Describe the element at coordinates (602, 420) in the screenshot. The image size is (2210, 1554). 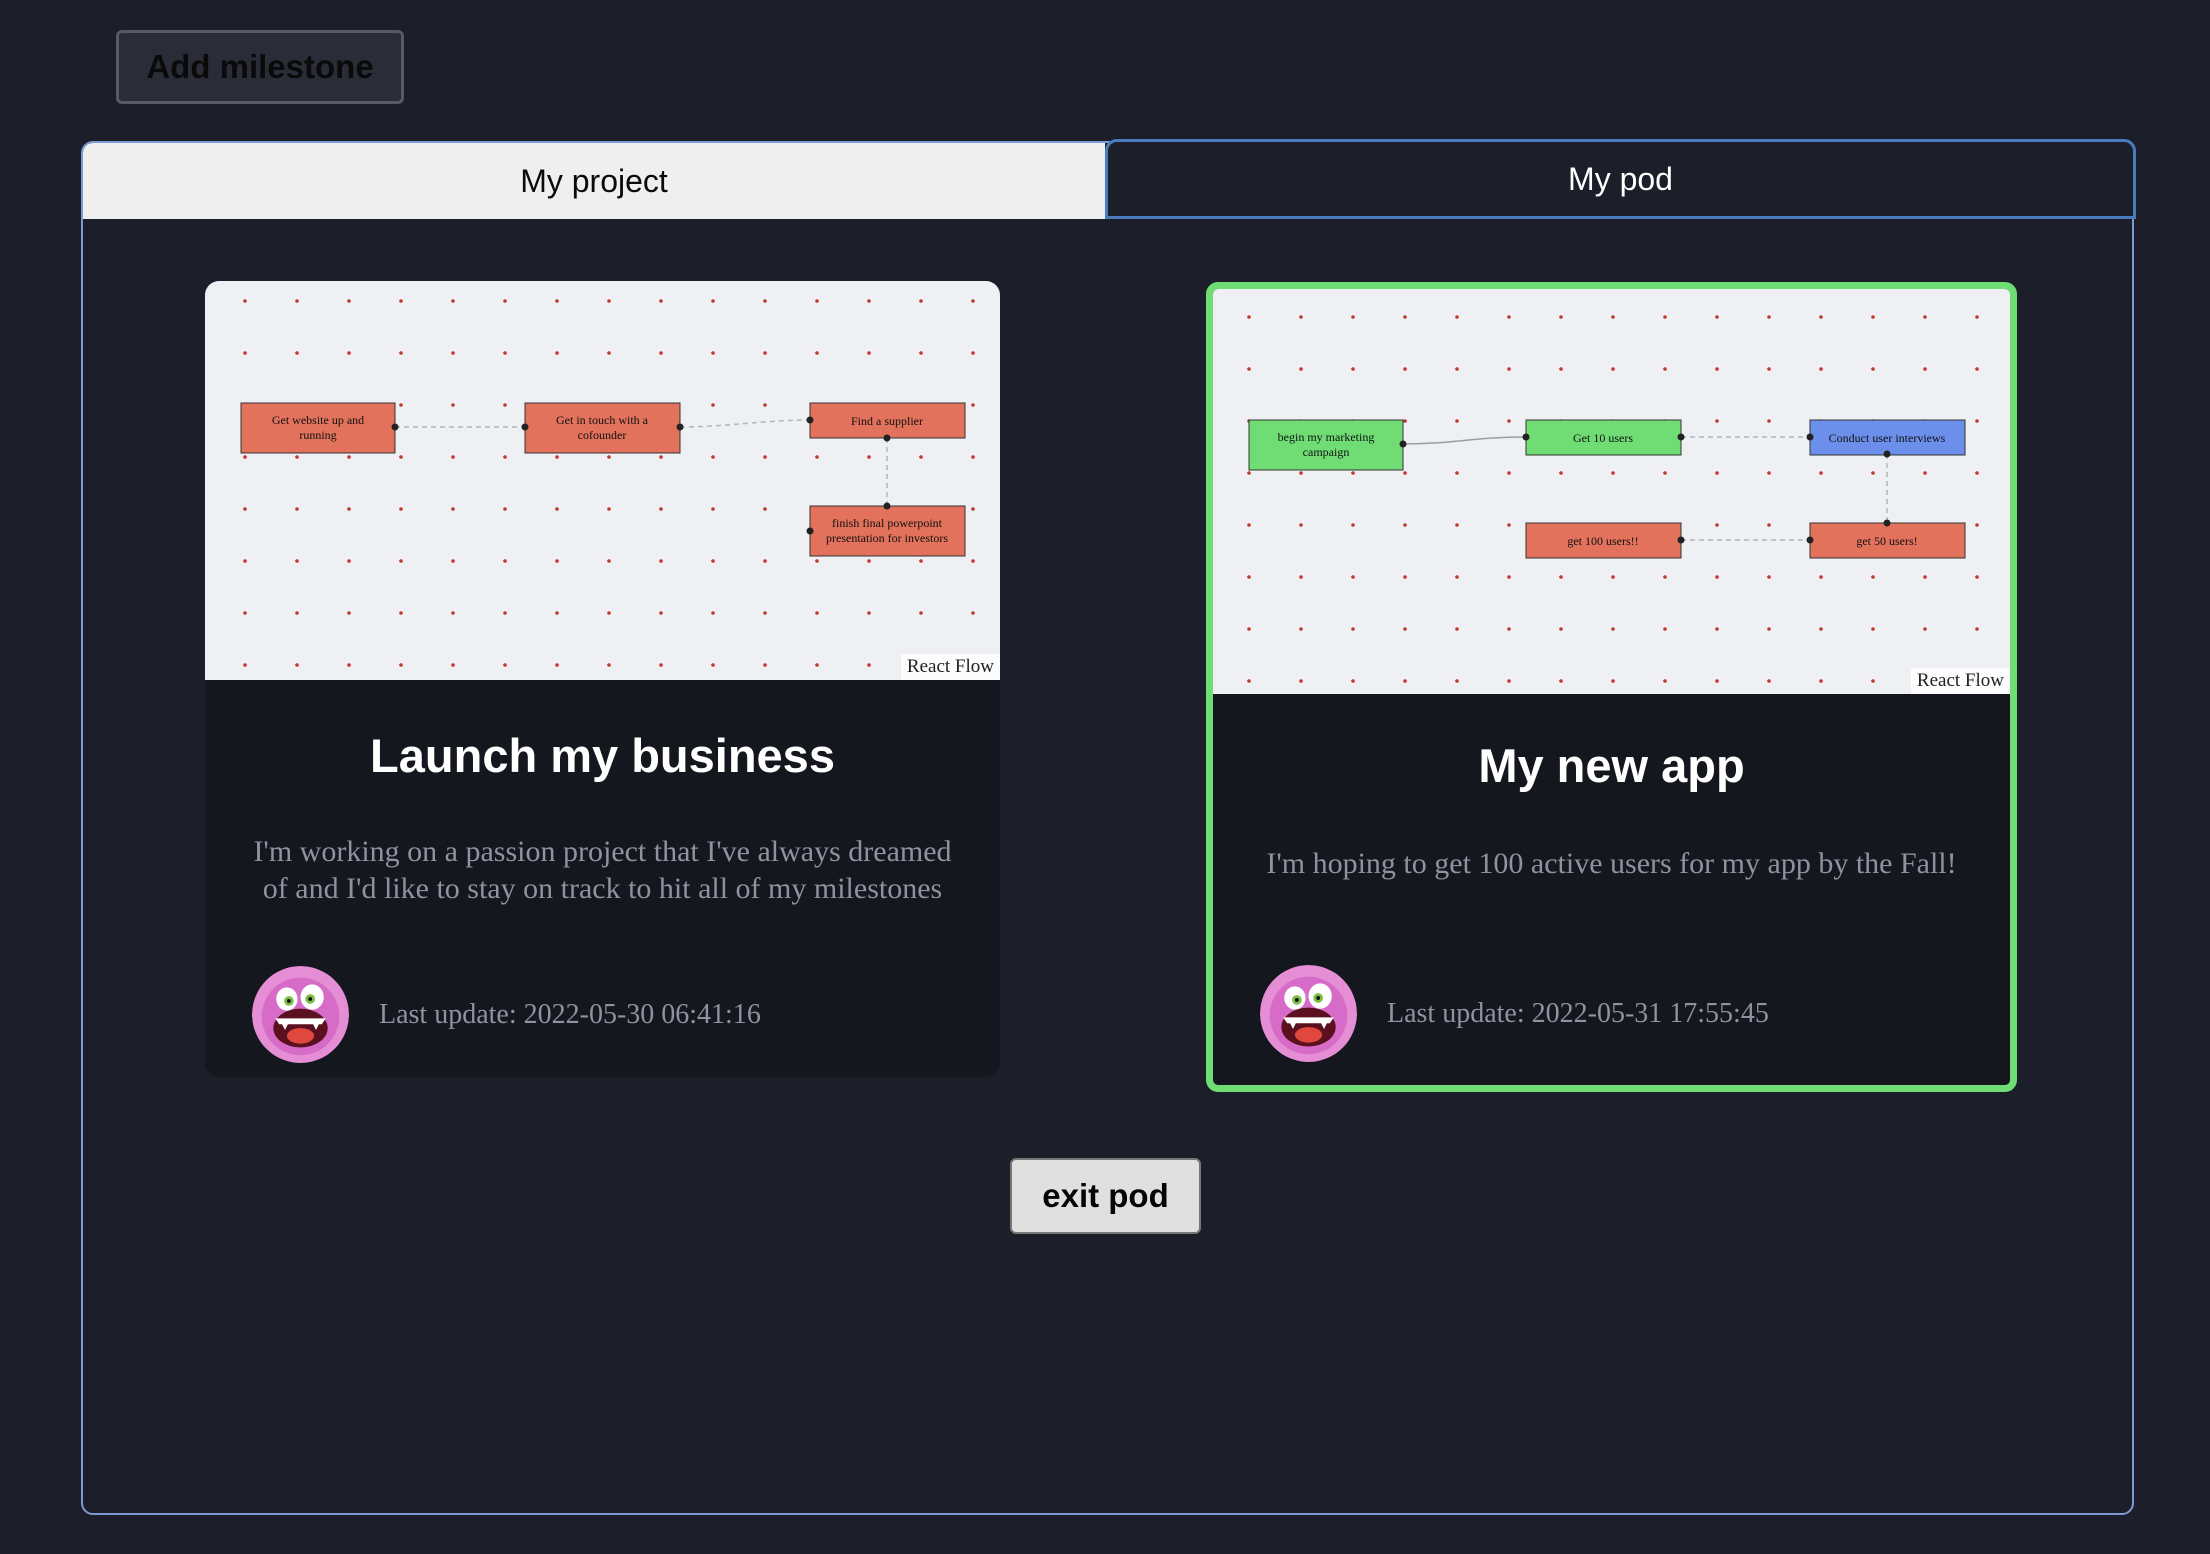
I see `flow-node-label: Get in touch with a` at that location.